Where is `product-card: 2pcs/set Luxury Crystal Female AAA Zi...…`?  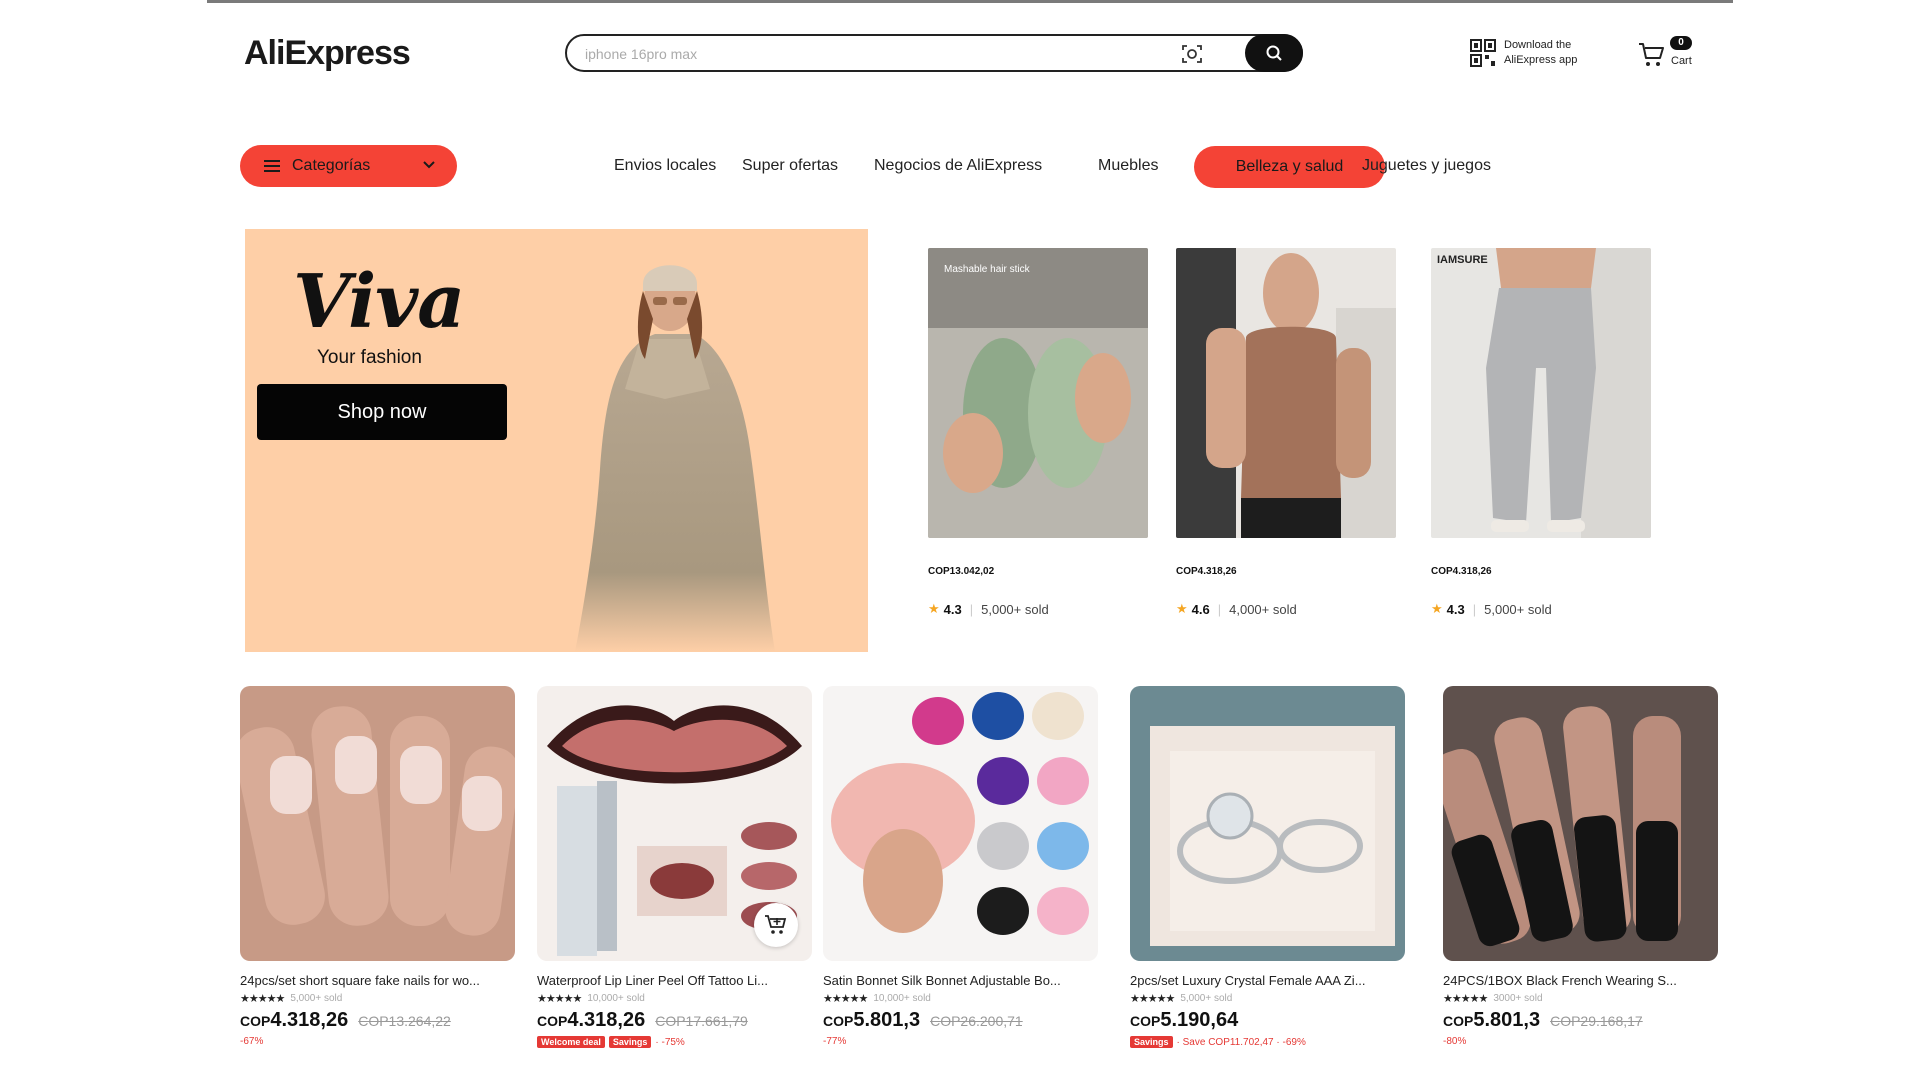 product-card: 2pcs/set Luxury Crystal Female AAA Zi...… is located at coordinates (1267, 867).